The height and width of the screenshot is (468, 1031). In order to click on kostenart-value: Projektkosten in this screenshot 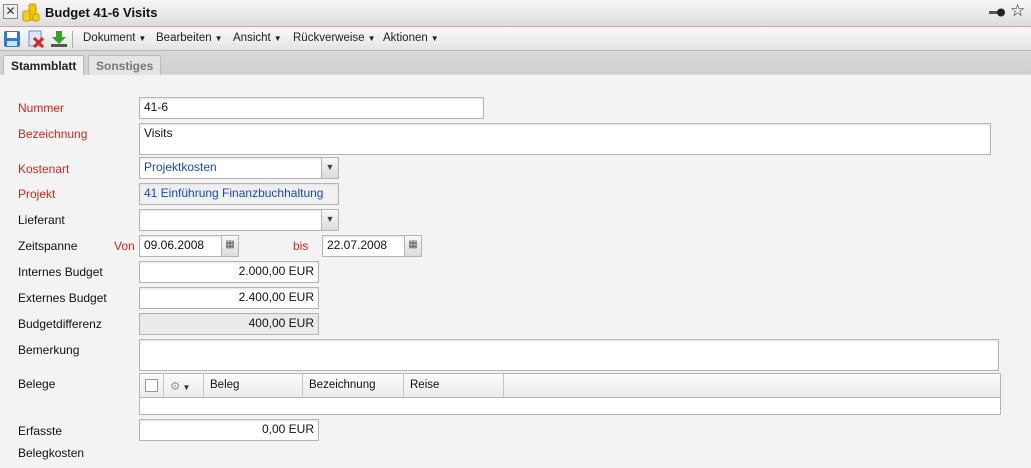, I will do `click(180, 167)`.